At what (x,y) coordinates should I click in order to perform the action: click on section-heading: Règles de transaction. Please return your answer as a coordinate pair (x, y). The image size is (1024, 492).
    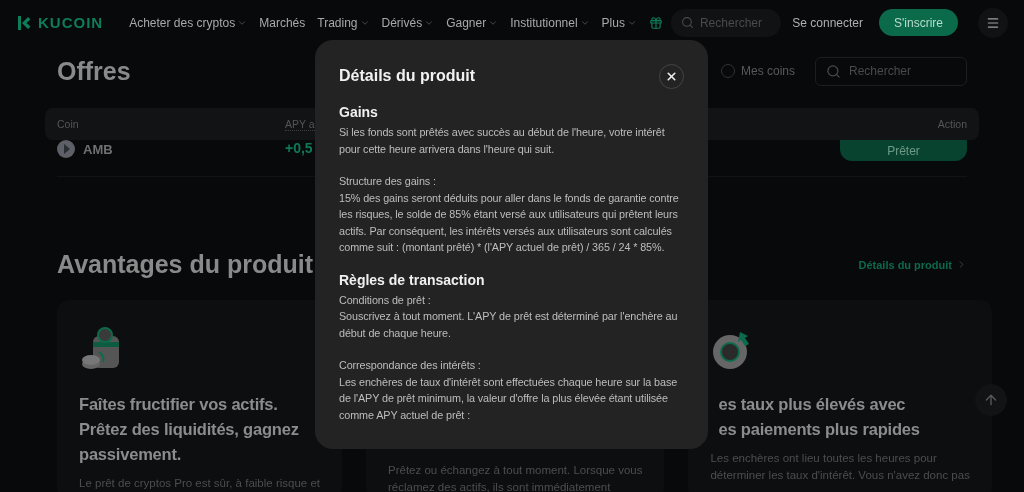
    Looking at the image, I should click on (412, 280).